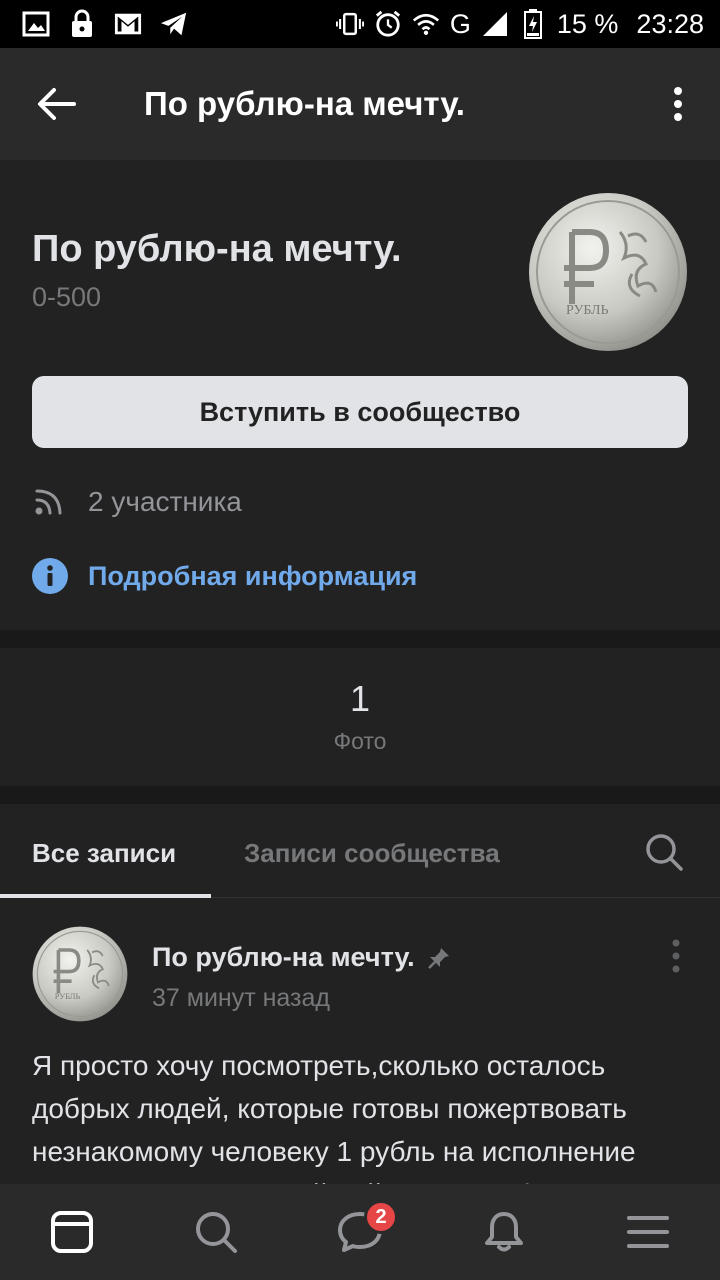  What do you see at coordinates (426, 24) in the screenshot?
I see `wifi-icon` at bounding box center [426, 24].